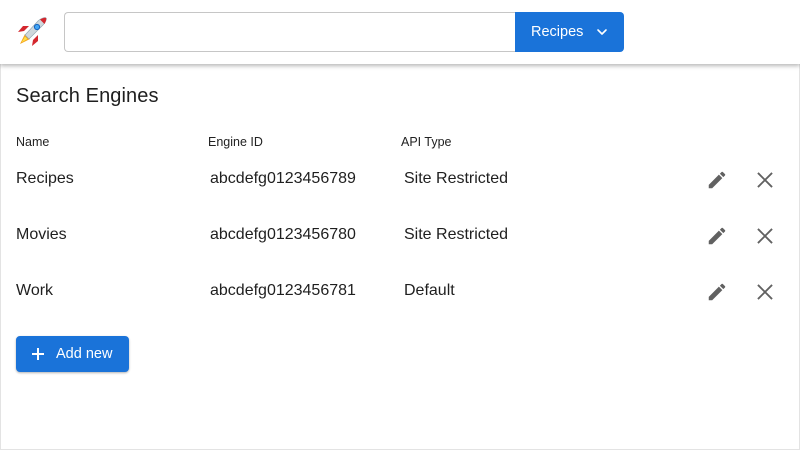 This screenshot has width=800, height=450. Describe the element at coordinates (426, 142) in the screenshot. I see `column-header-api-type: API Type` at that location.